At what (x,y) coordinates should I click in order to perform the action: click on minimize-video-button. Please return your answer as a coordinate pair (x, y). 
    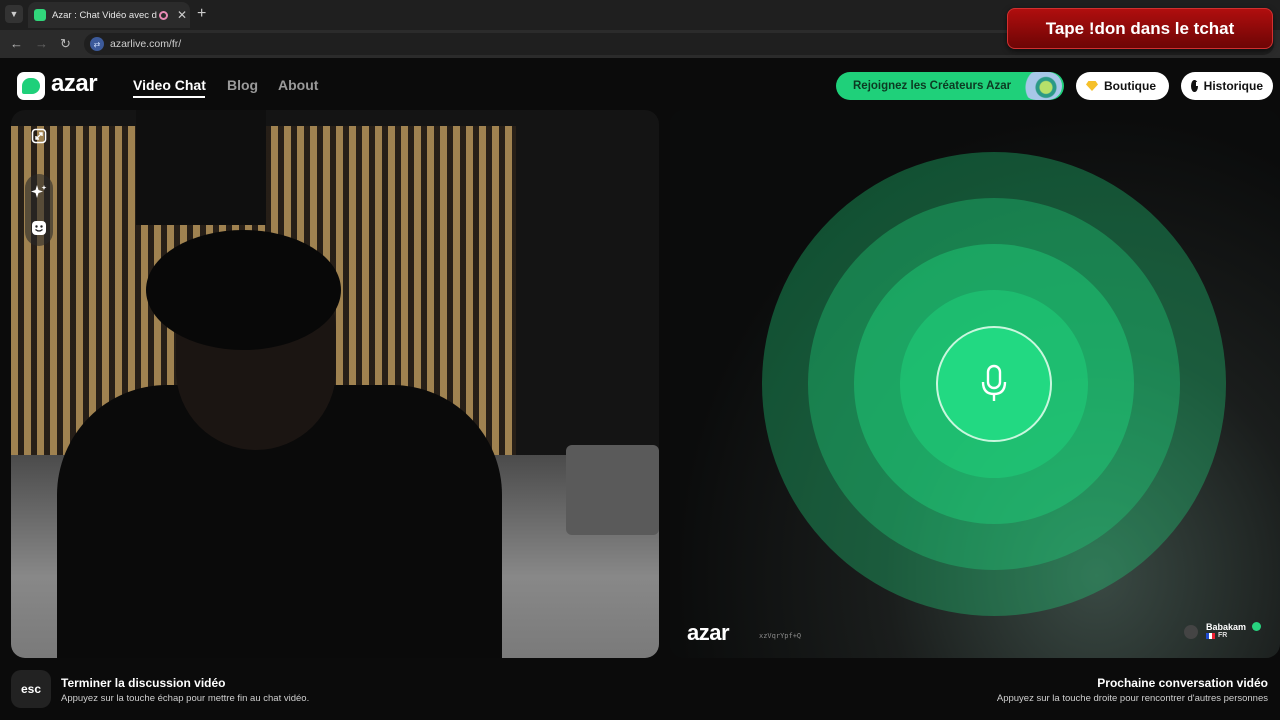
    Looking at the image, I should click on (39, 136).